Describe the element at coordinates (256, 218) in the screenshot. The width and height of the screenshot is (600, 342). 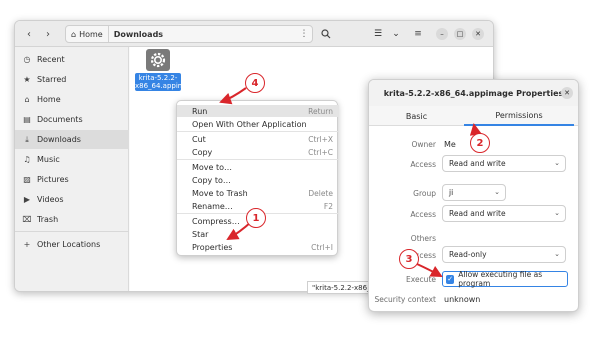
I see `callout-1: 1` at that location.